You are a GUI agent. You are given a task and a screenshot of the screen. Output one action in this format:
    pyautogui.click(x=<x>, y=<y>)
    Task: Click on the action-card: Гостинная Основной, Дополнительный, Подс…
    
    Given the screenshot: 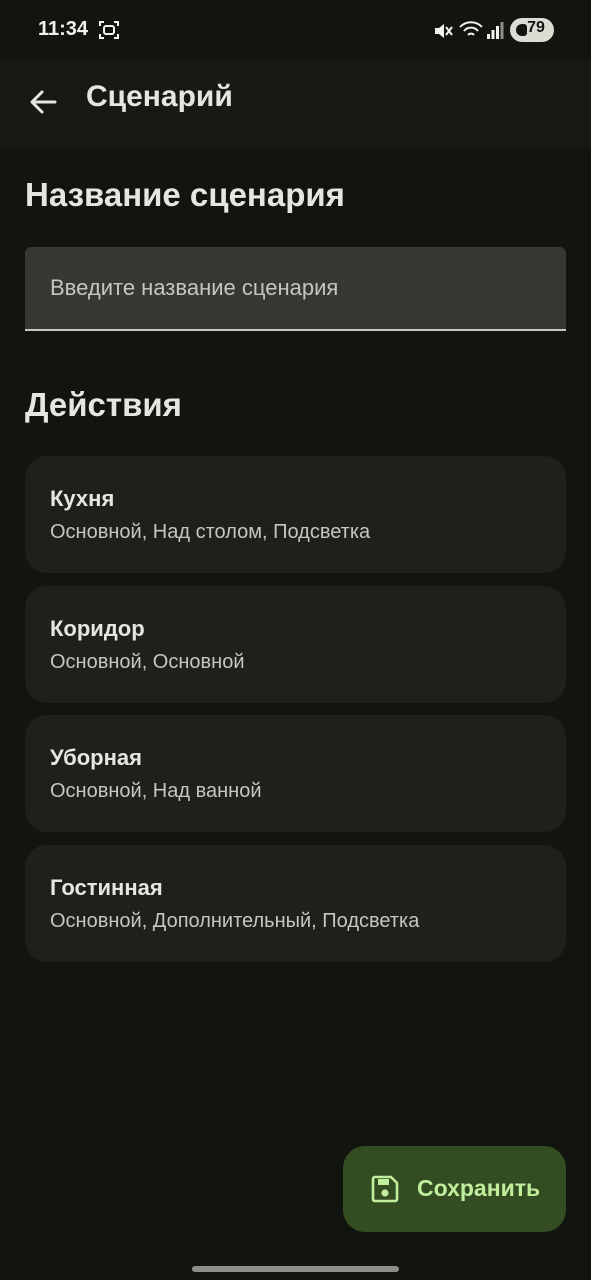 What is the action you would take?
    pyautogui.click(x=295, y=903)
    